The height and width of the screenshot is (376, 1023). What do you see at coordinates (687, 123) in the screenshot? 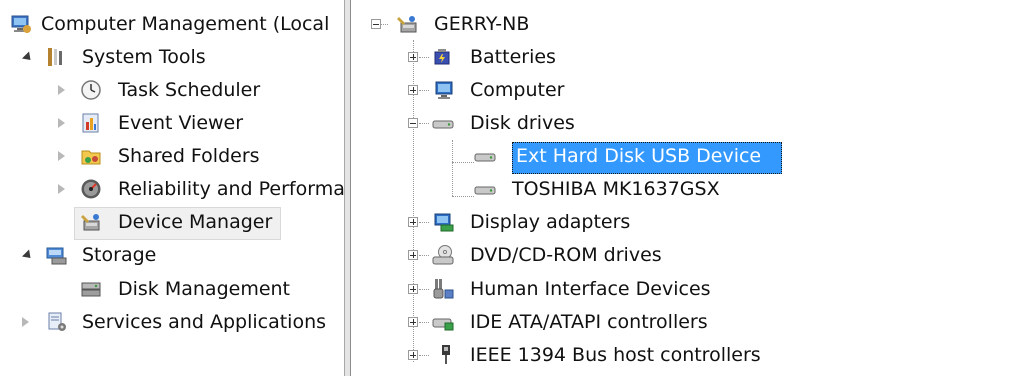
I see `device-category-disk-drives: Disk drives` at bounding box center [687, 123].